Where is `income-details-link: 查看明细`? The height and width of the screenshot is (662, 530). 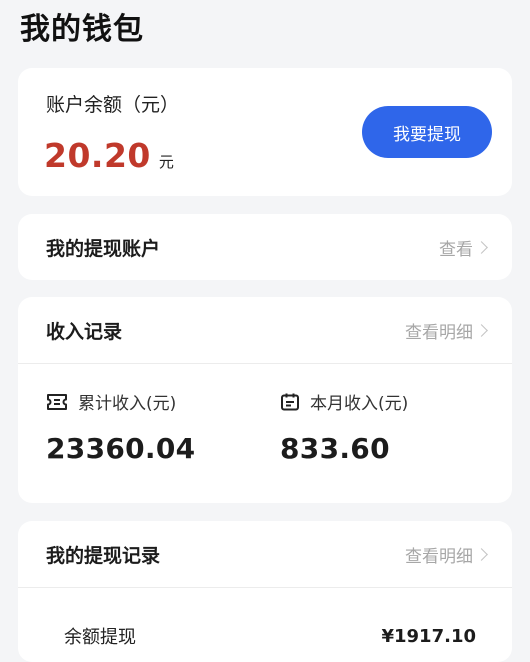
income-details-link: 查看明细 is located at coordinates (446, 330).